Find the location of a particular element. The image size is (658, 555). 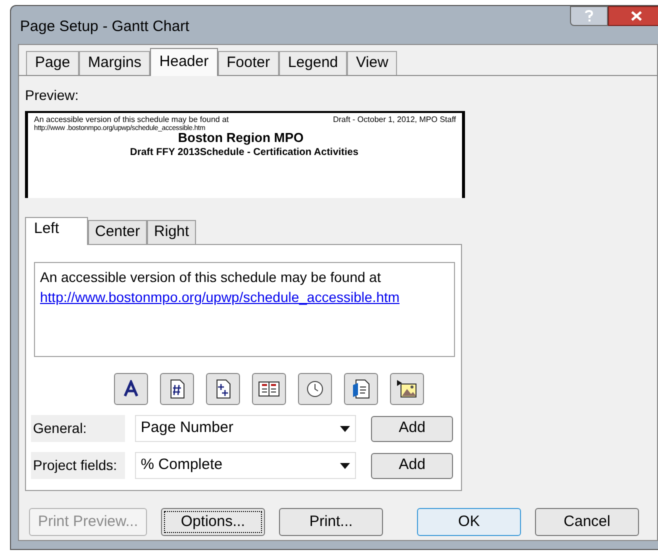

help-button is located at coordinates (589, 16).